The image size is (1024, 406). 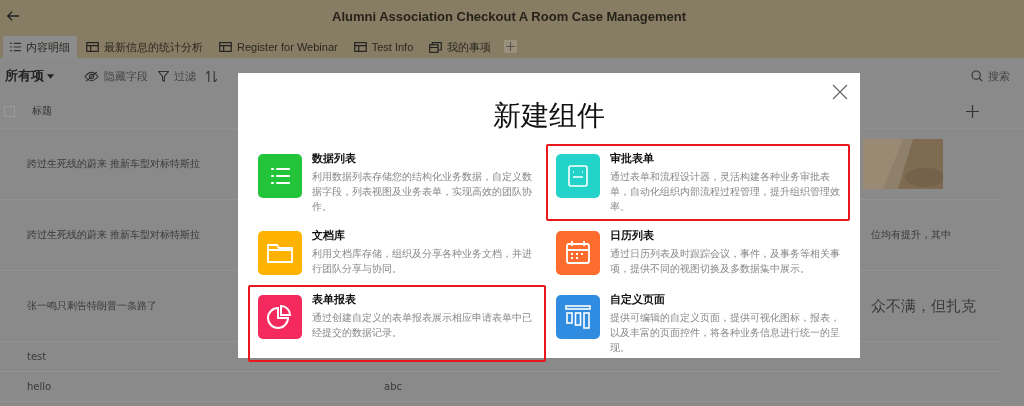 I want to click on pie-chart-icon, so click(x=280, y=317).